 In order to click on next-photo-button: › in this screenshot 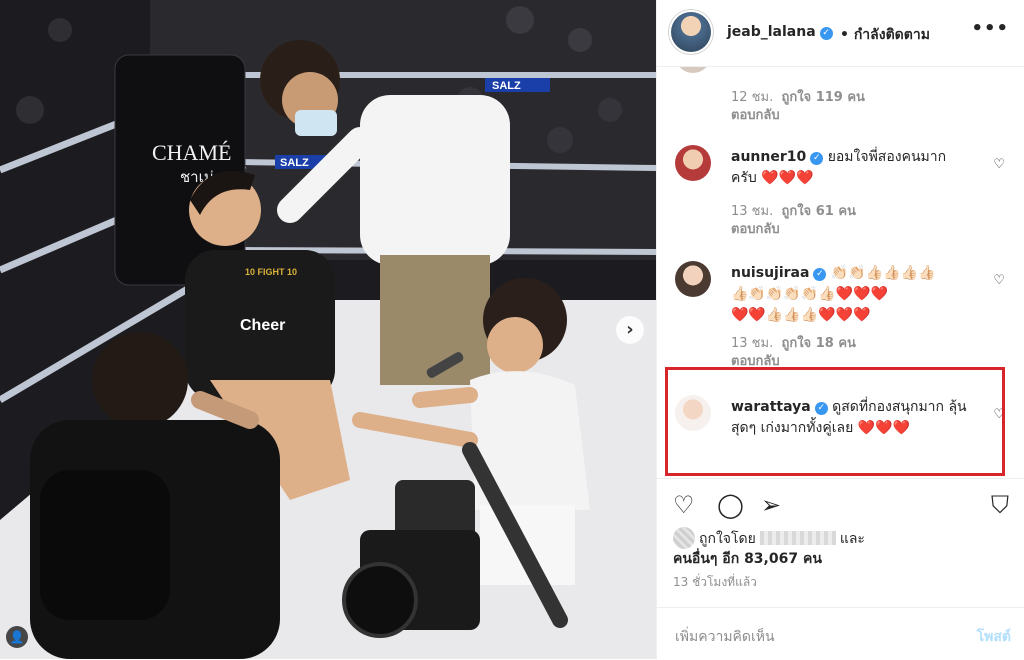, I will do `click(630, 330)`.